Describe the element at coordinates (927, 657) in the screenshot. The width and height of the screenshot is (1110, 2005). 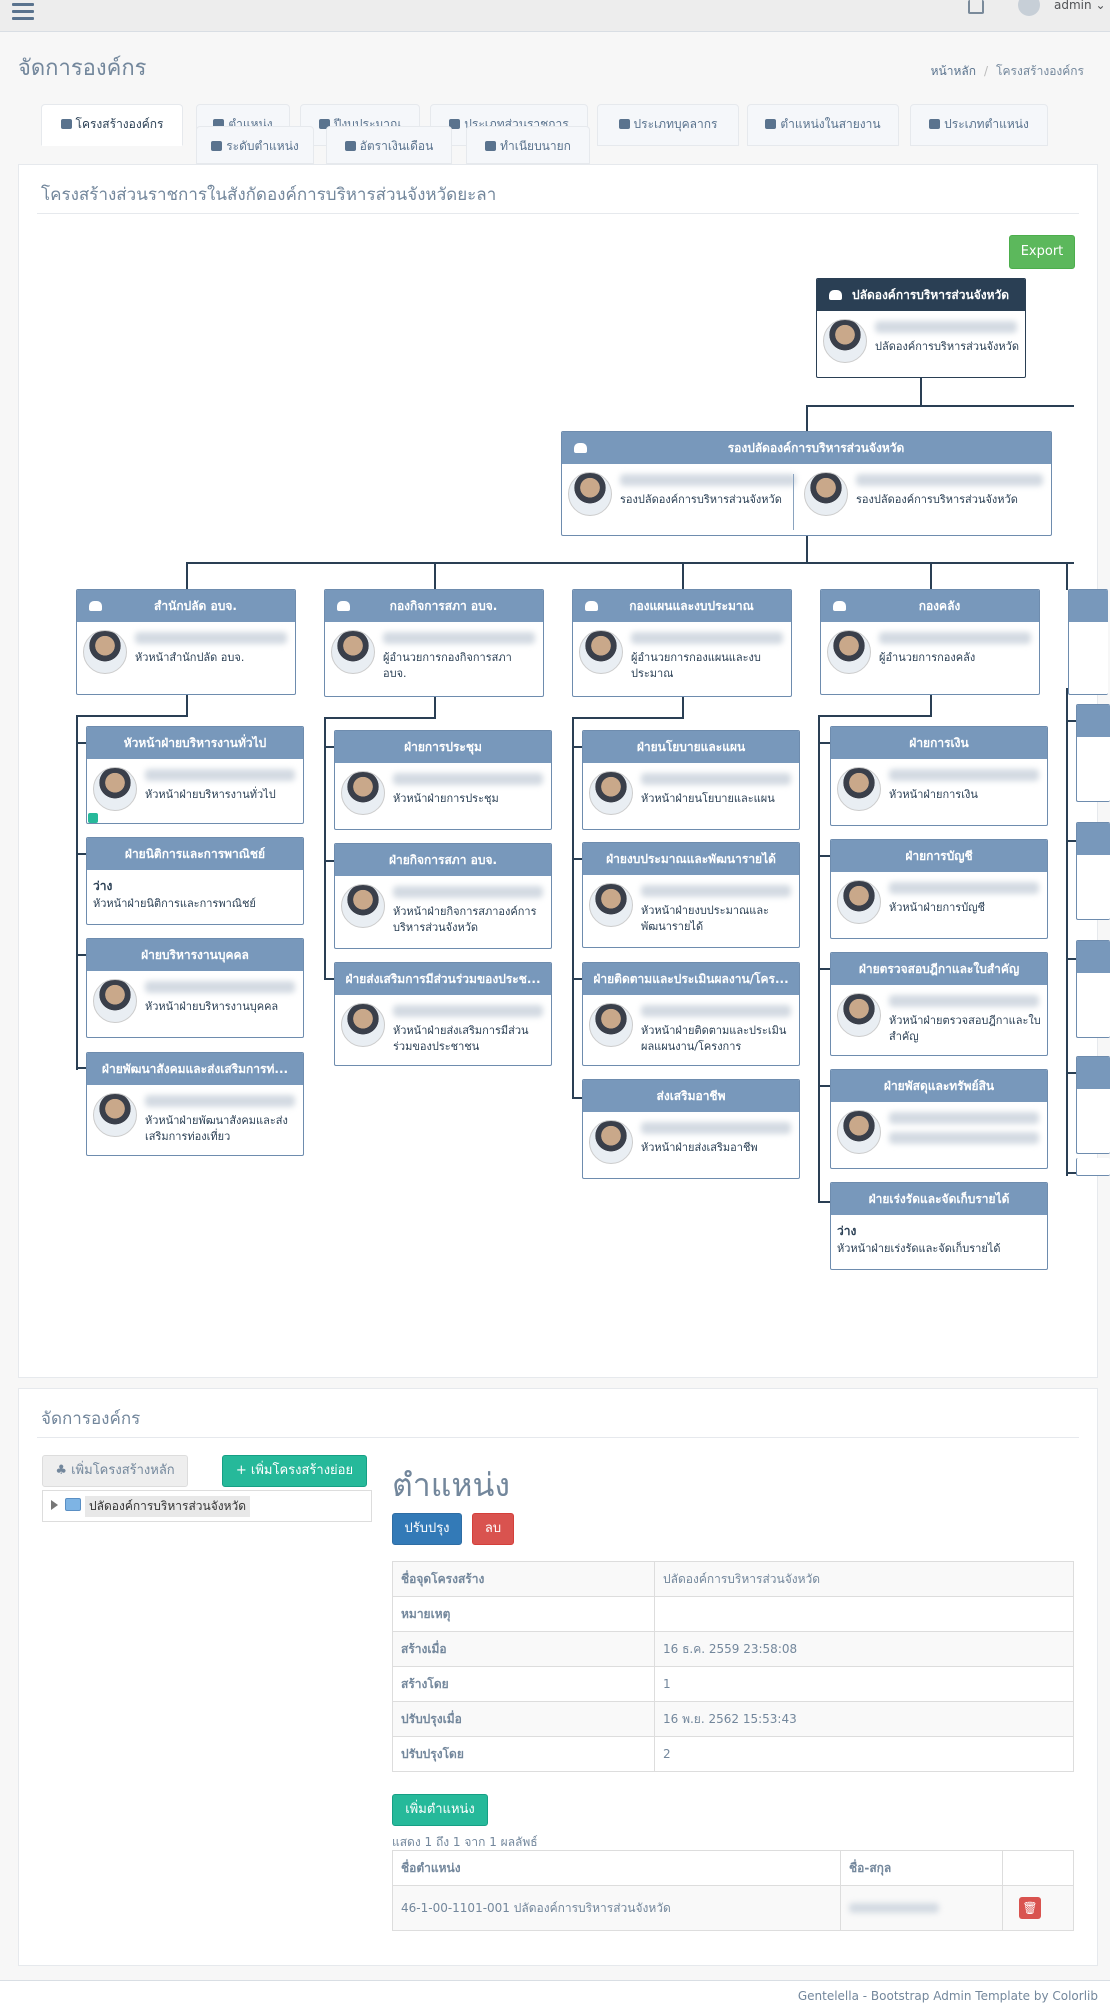
I see `node-title: ผู้อำนวยการกองคลัง` at that location.